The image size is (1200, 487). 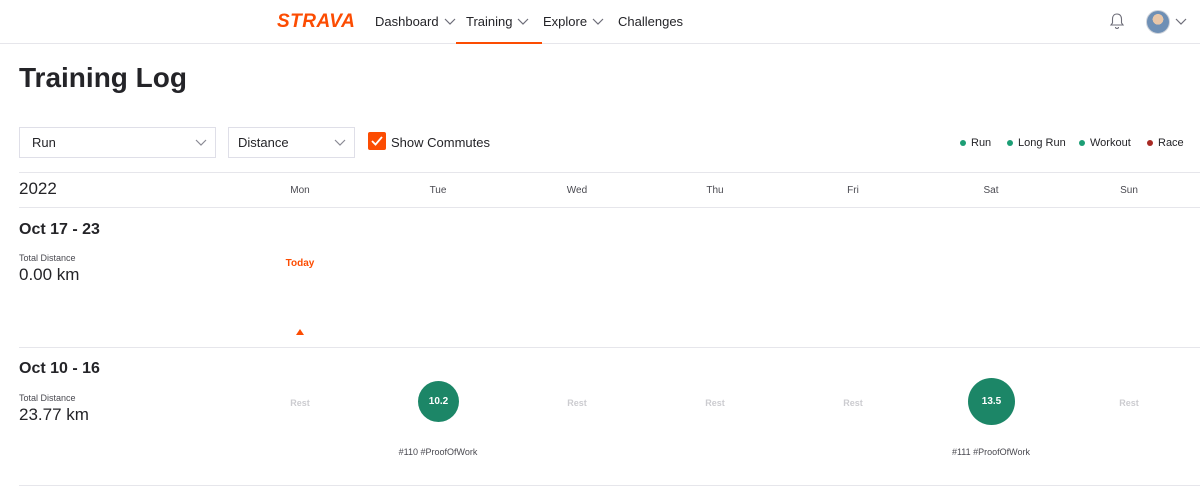 I want to click on today-label: Today, so click(x=300, y=263).